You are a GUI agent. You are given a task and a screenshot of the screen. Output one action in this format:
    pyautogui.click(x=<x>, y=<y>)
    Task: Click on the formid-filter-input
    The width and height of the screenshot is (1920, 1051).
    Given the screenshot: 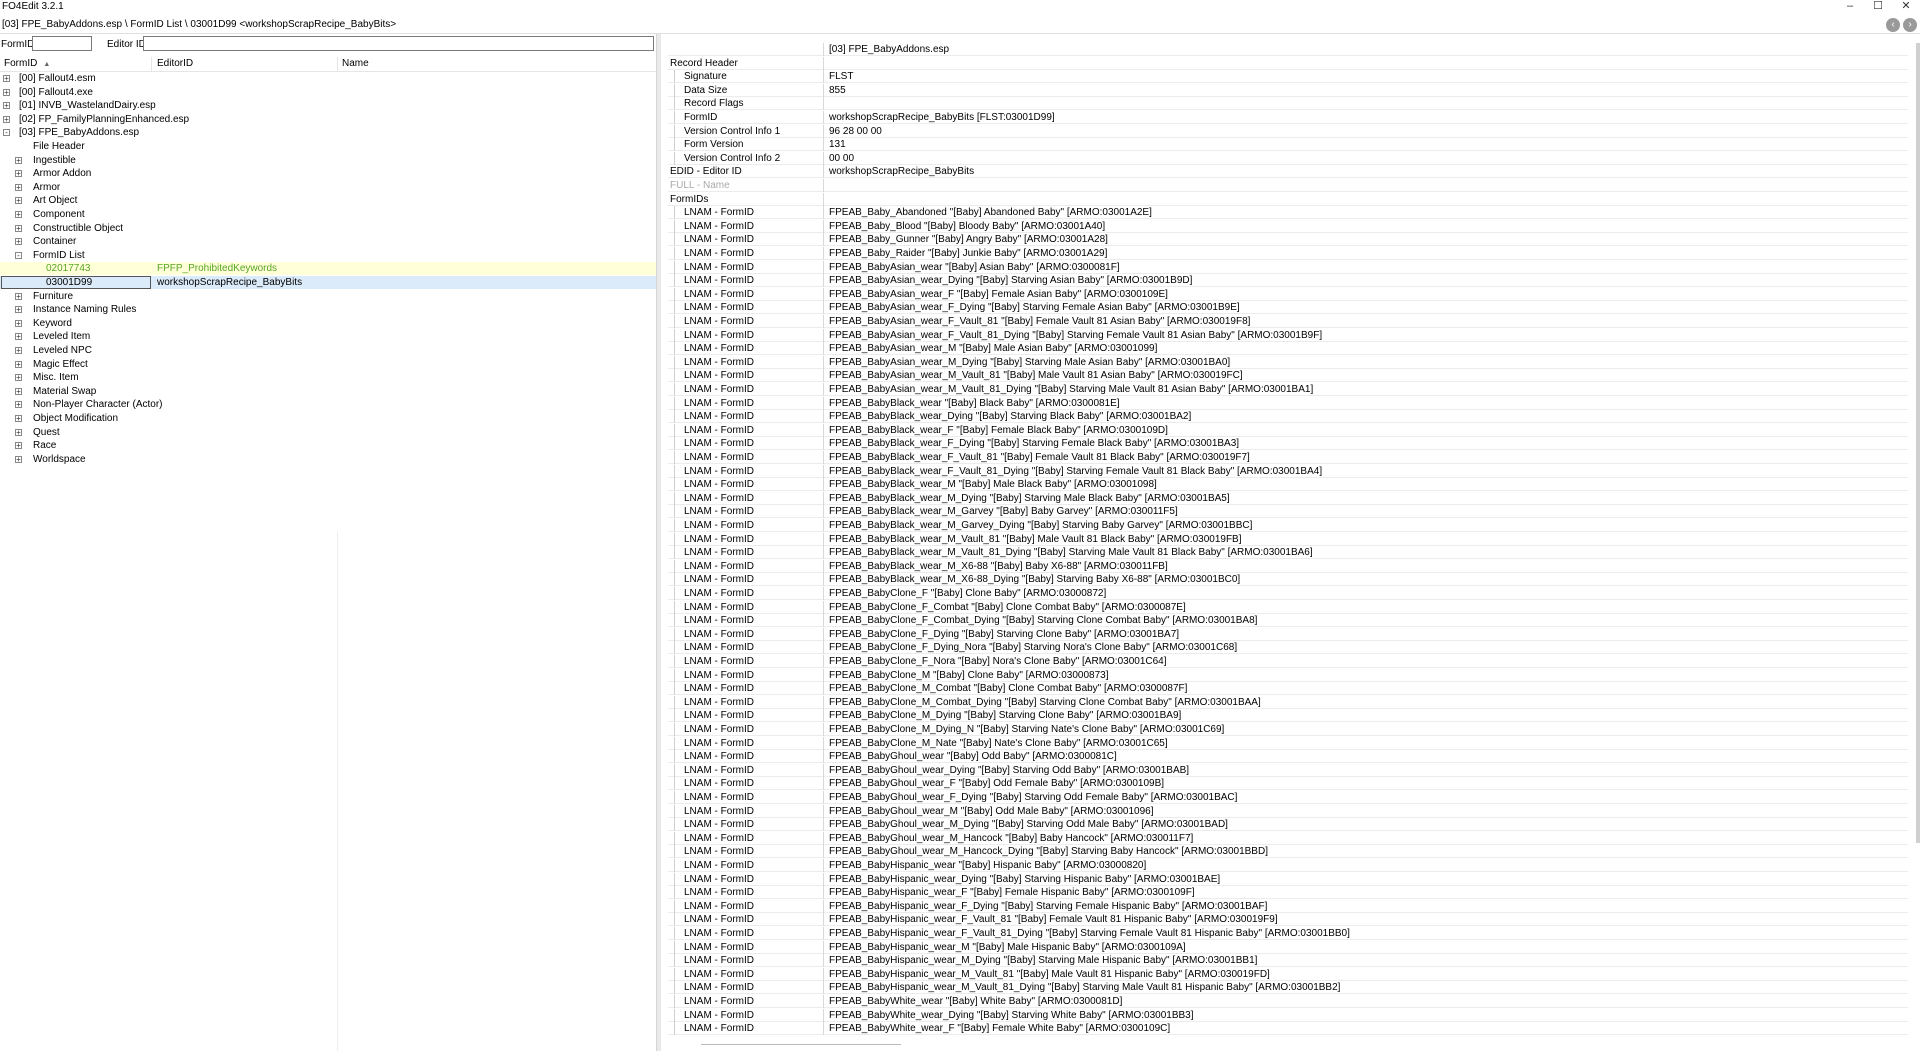 What is the action you would take?
    pyautogui.click(x=62, y=43)
    